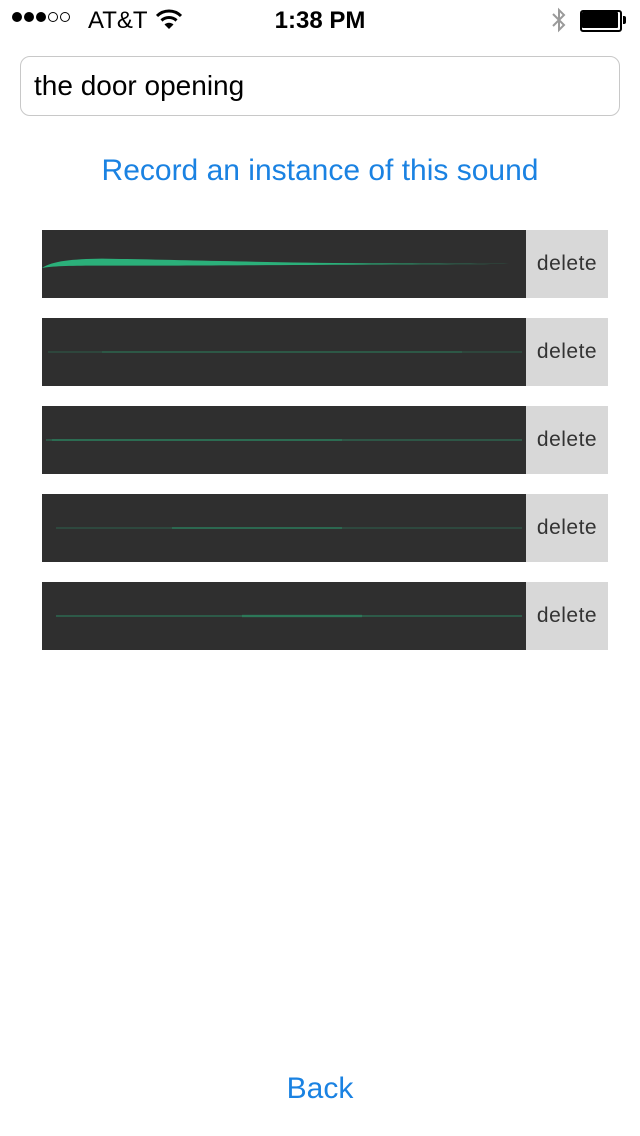 The width and height of the screenshot is (640, 1136). I want to click on battery-icon, so click(603, 21).